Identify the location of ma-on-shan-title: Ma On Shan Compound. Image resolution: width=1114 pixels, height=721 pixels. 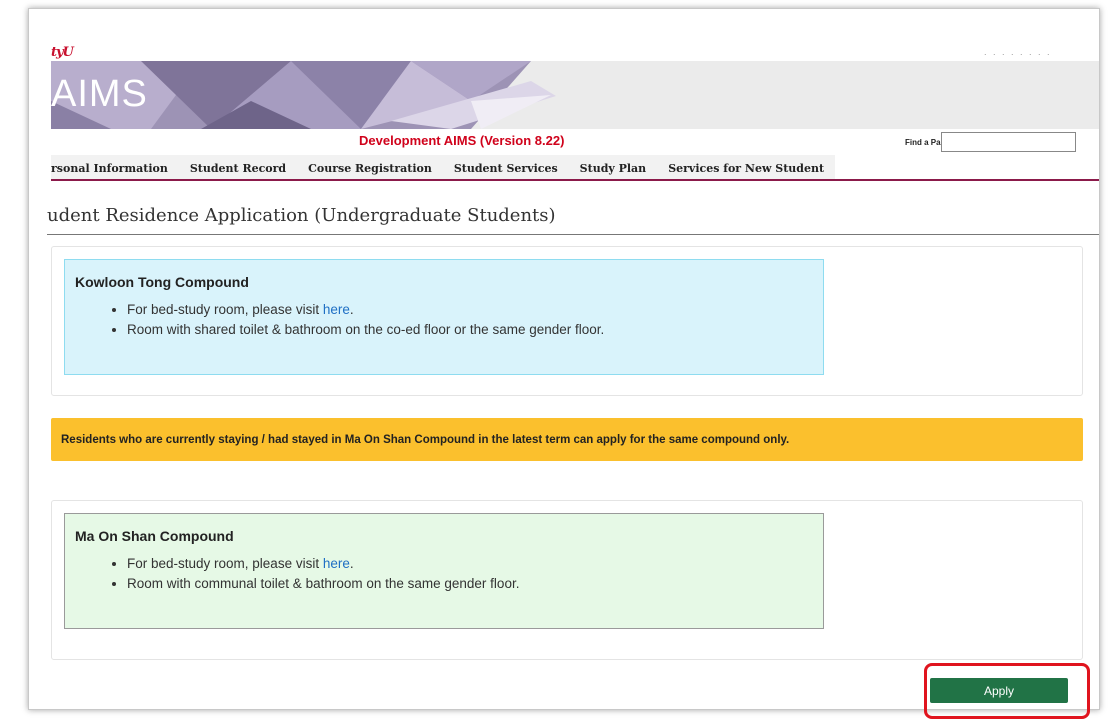
(154, 536).